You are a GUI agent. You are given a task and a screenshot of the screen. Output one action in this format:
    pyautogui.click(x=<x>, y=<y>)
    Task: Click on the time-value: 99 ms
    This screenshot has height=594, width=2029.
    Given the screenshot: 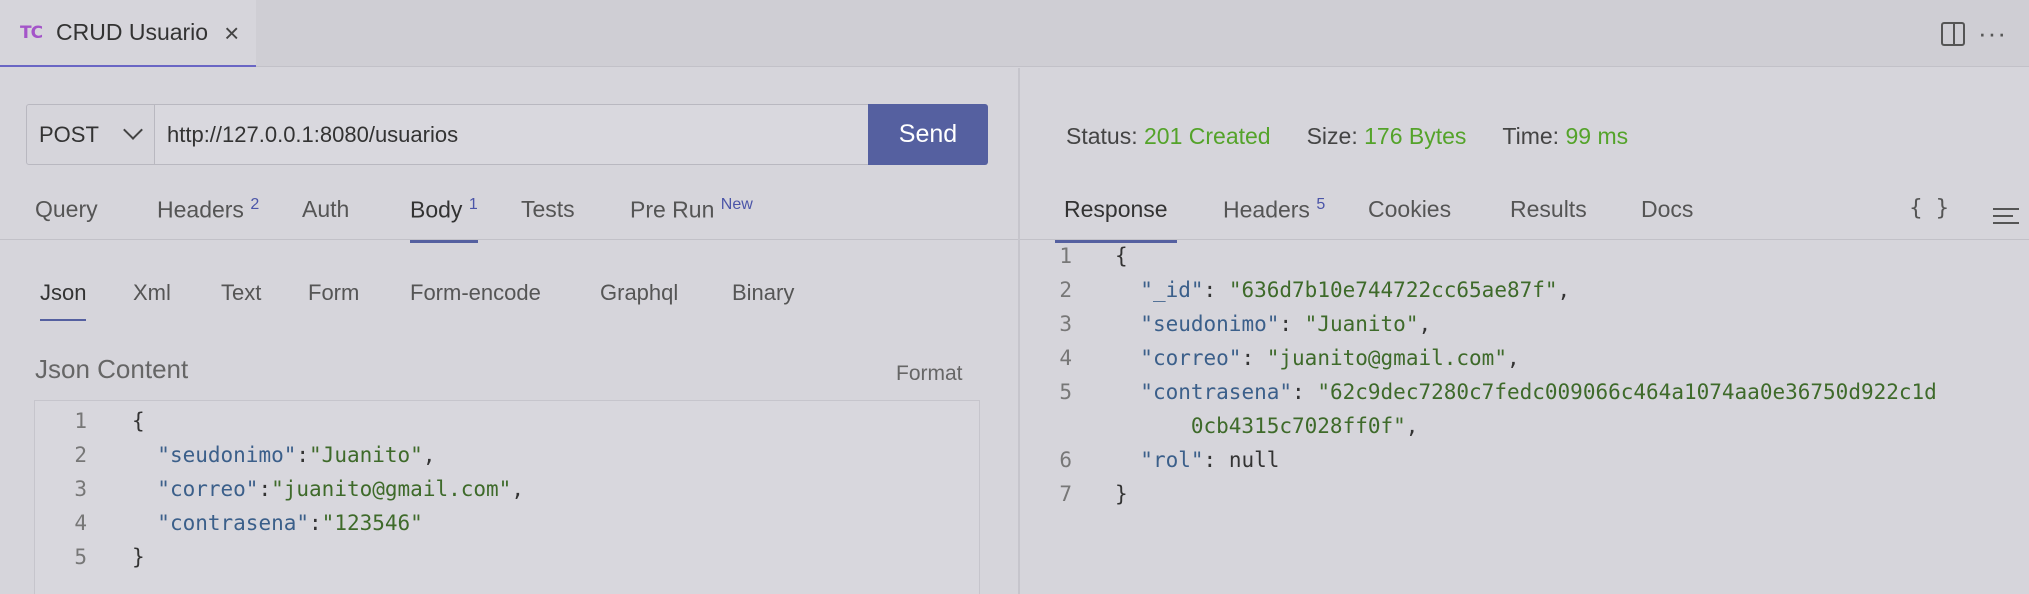 What is the action you would take?
    pyautogui.click(x=1597, y=136)
    